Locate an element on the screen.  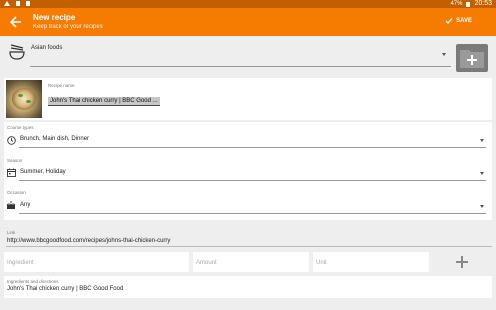
course-types-underline is located at coordinates (252, 147).